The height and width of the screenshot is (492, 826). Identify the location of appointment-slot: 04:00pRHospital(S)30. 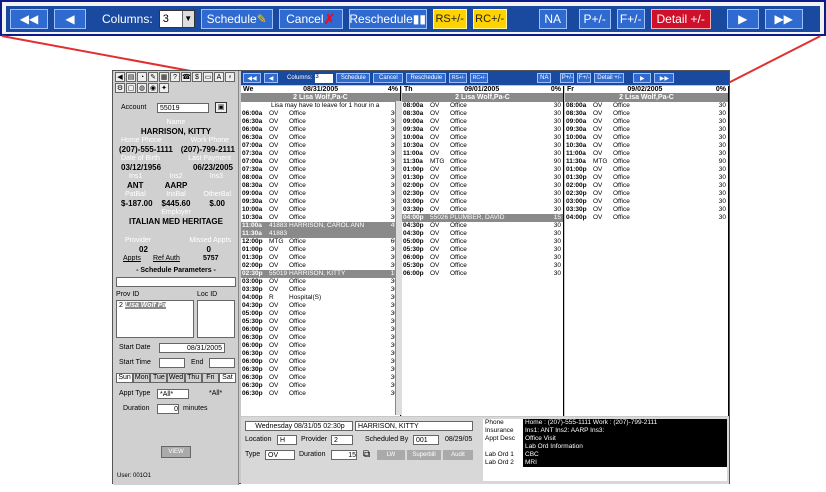
(320, 298).